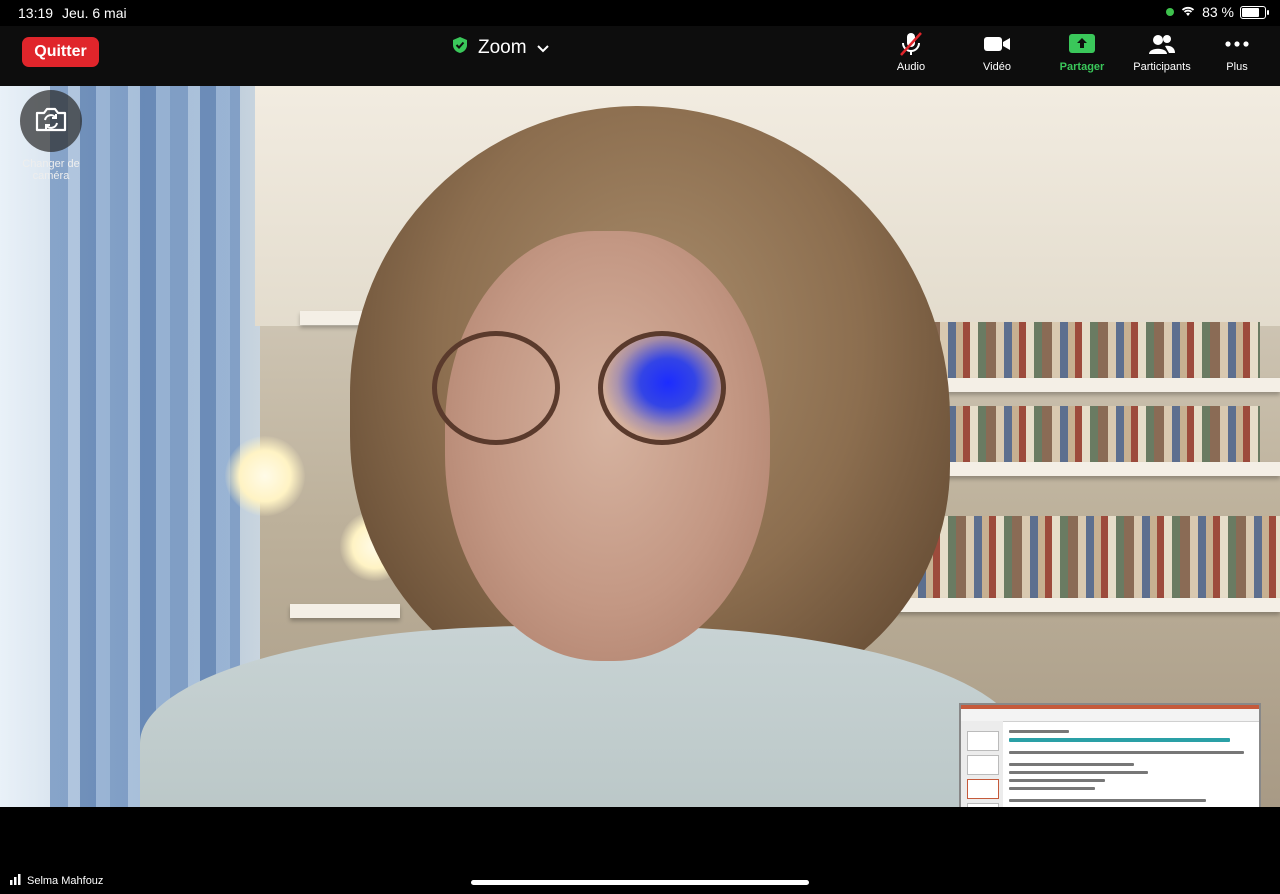 The height and width of the screenshot is (894, 1280). What do you see at coordinates (640, 13) in the screenshot?
I see `status-bar: 13:19 Jeu. 6 mai 83 %` at bounding box center [640, 13].